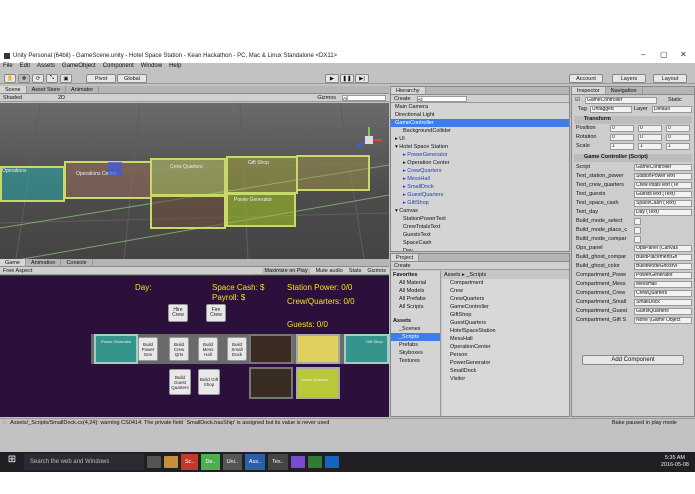 This screenshot has width=695, height=494. What do you see at coordinates (415, 283) in the screenshot?
I see `favorites-item: All Material` at bounding box center [415, 283].